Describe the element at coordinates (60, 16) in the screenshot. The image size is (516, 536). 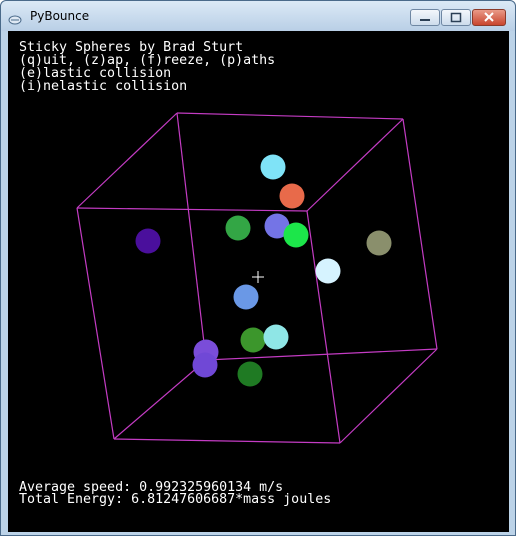
I see `window-title: PyBounce` at that location.